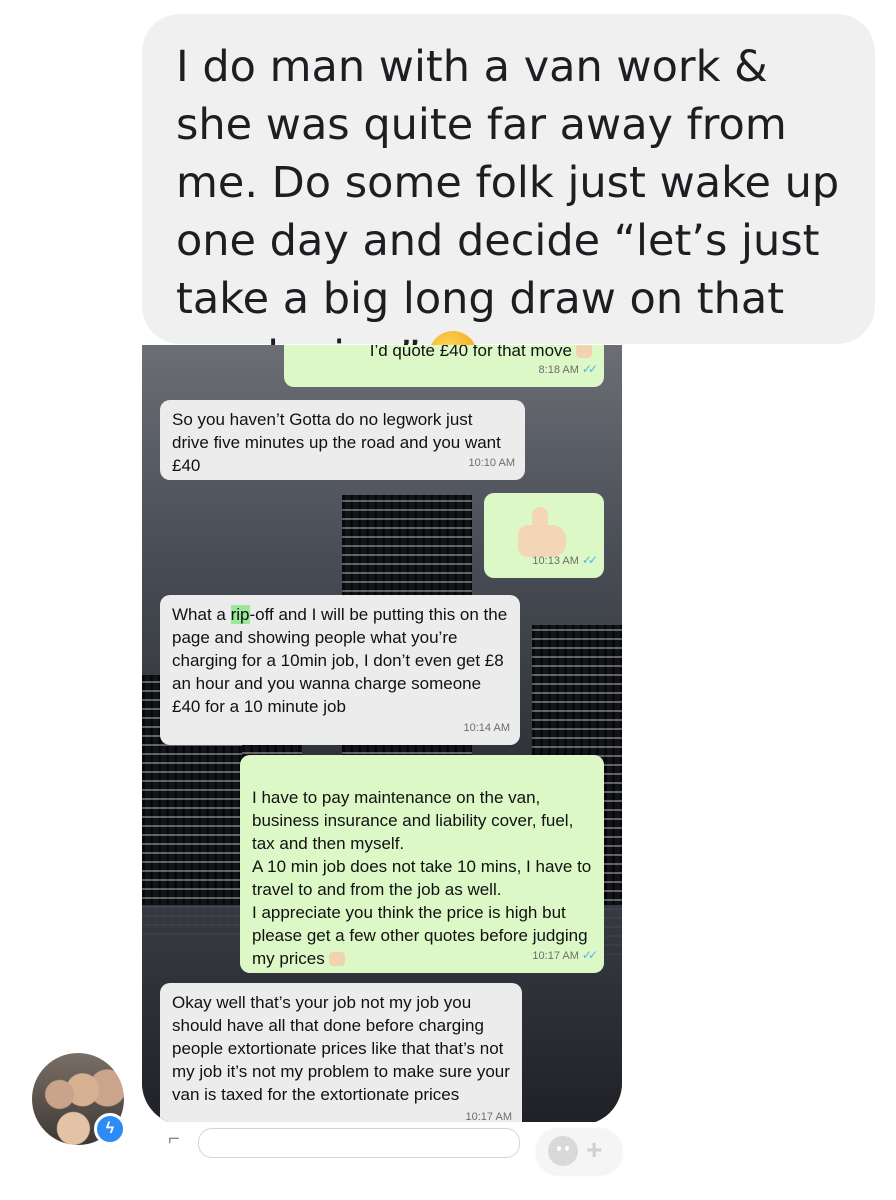 Image resolution: width=896 pixels, height=1200 pixels. What do you see at coordinates (491, 463) in the screenshot?
I see `message-time: 10:10 AM` at bounding box center [491, 463].